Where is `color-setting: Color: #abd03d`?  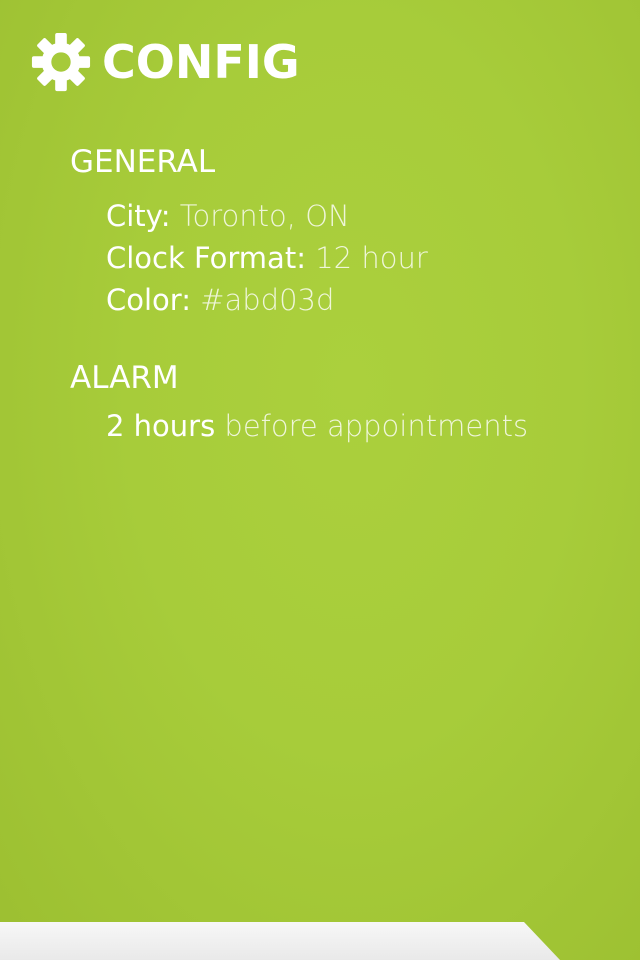
color-setting: Color: #abd03d is located at coordinates (220, 300).